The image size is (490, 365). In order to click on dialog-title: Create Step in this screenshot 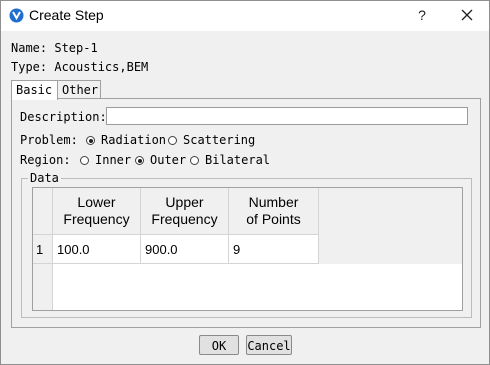, I will do `click(66, 15)`.